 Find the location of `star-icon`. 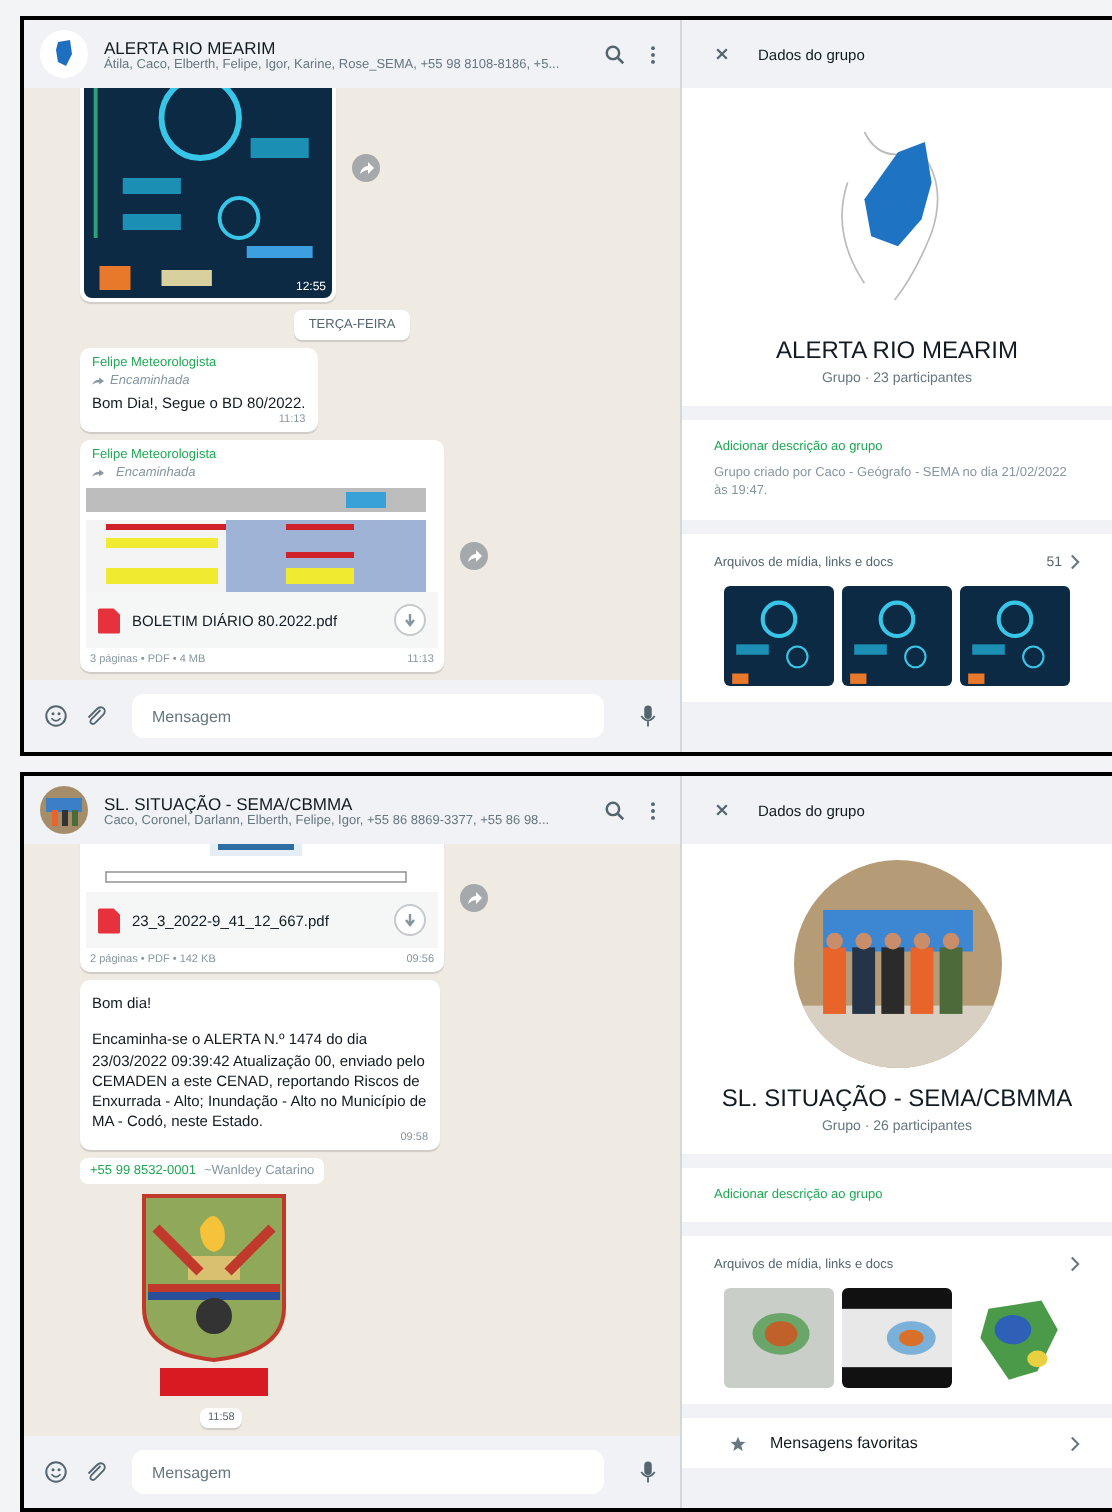

star-icon is located at coordinates (738, 1443).